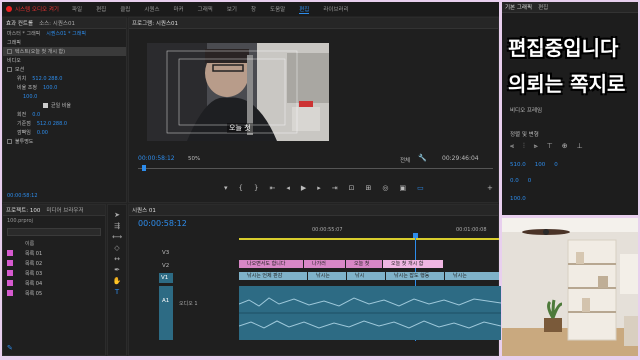 The width and height of the screenshot is (640, 360). I want to click on fx-target: 시퀀스01 * 그래픽, so click(66, 33).